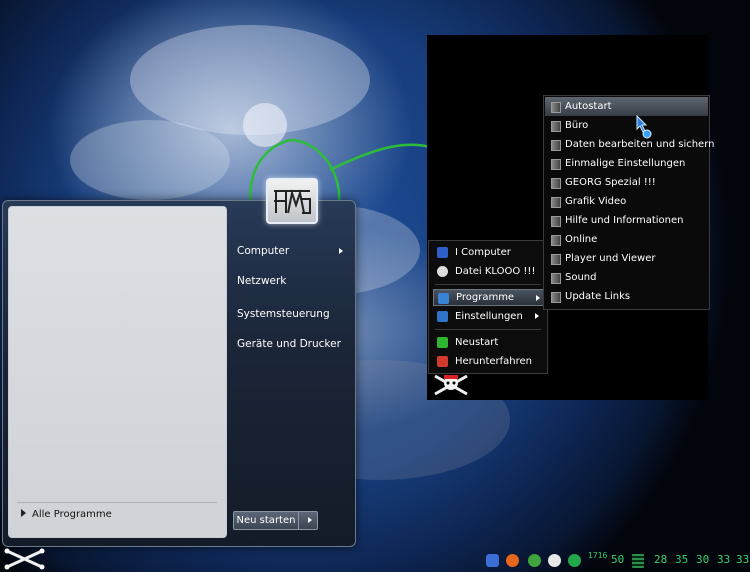  I want to click on start-item-devices-printers: Geräte und Drucker, so click(289, 344).